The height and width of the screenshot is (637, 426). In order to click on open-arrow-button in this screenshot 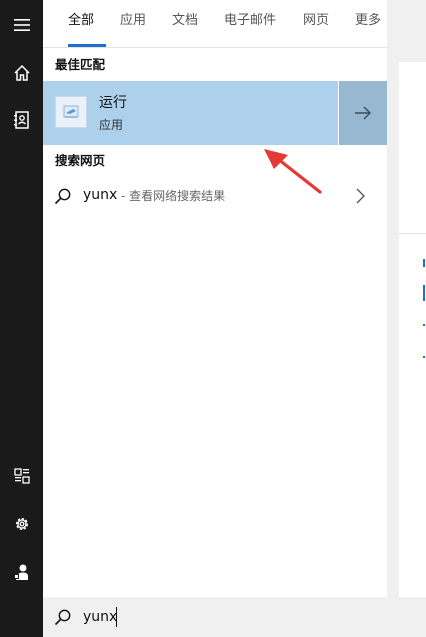, I will do `click(363, 113)`.